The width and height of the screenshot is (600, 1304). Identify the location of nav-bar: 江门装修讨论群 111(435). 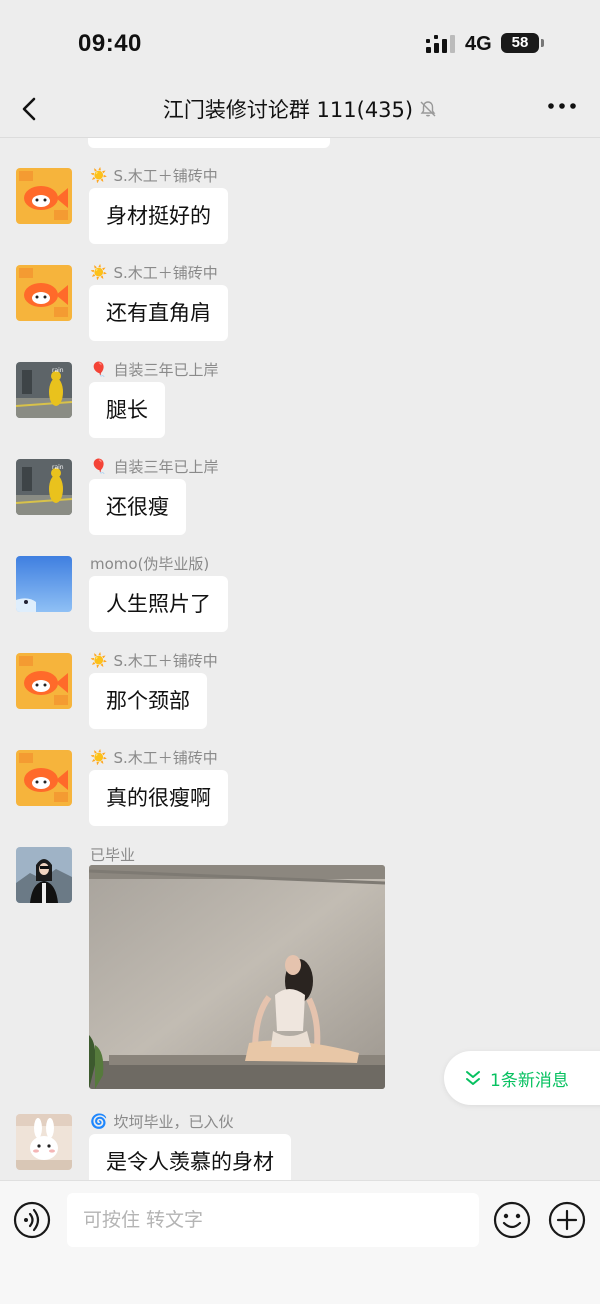
(300, 111).